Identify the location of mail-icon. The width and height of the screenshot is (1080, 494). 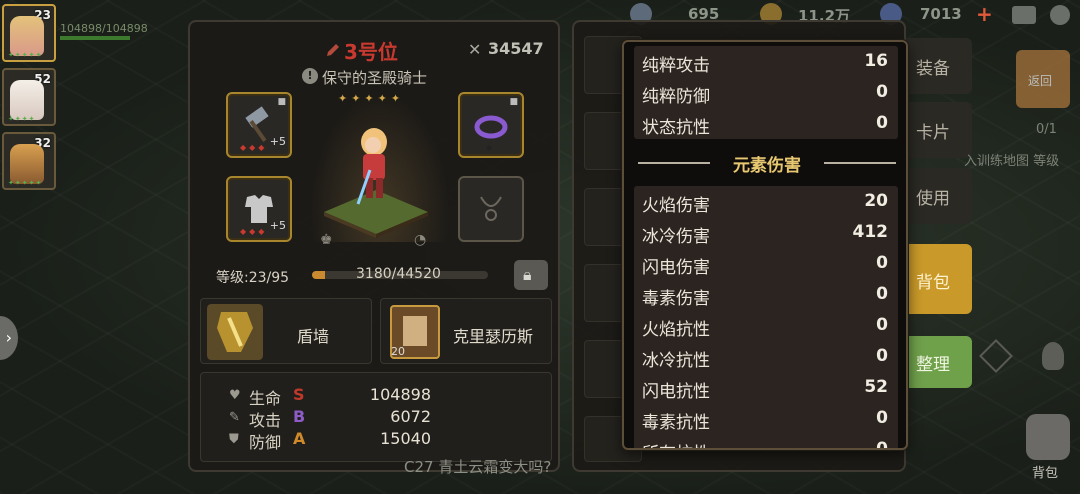
(1024, 15).